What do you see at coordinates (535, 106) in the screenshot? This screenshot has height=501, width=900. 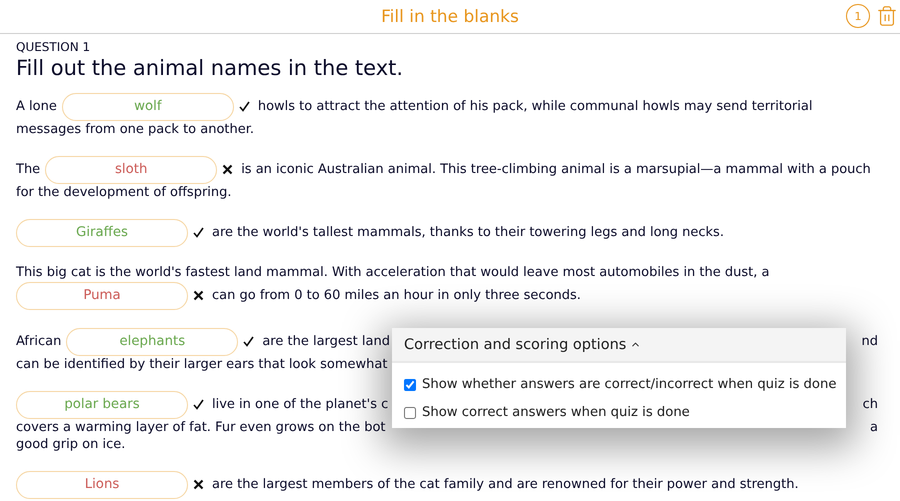 I see `sentence-text: howls to attract the attention of his pack, while communal howls may send territorial` at bounding box center [535, 106].